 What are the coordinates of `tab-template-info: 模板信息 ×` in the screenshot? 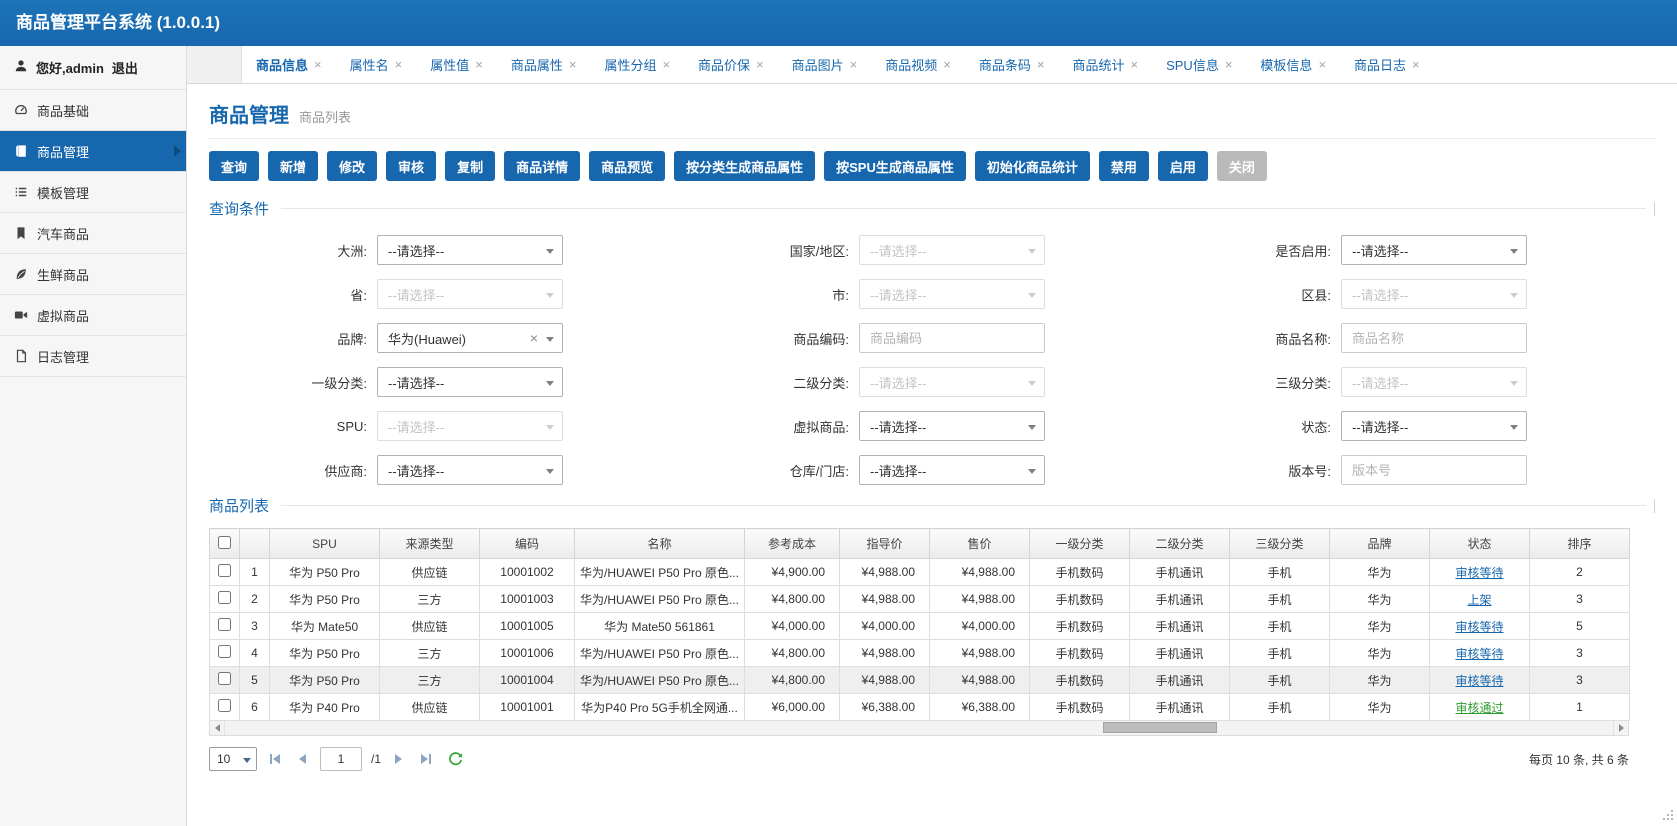 It's located at (1293, 64).